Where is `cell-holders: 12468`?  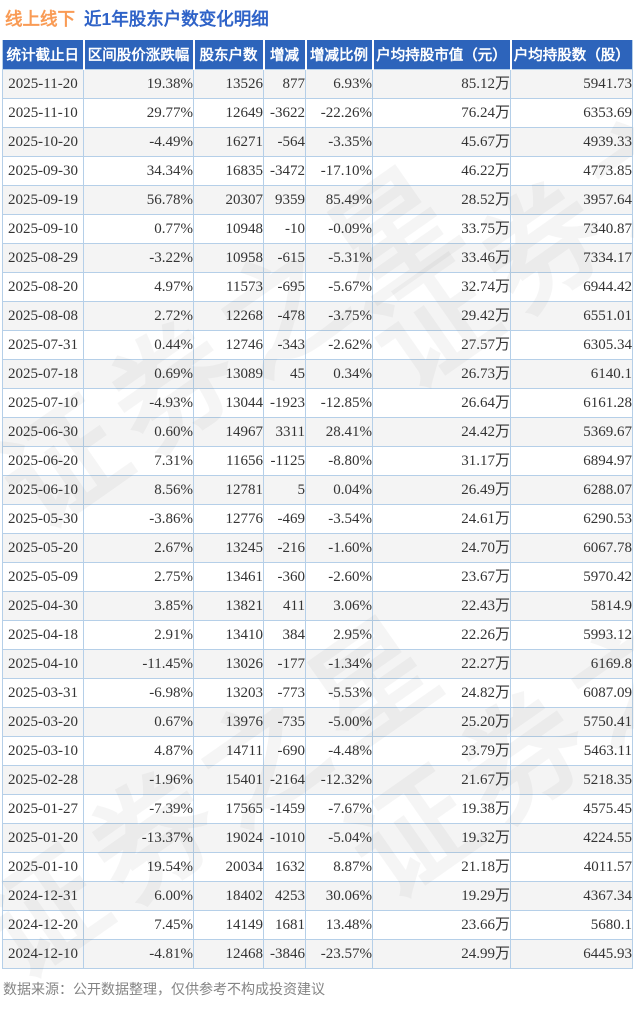 cell-holders: 12468 is located at coordinates (228, 954).